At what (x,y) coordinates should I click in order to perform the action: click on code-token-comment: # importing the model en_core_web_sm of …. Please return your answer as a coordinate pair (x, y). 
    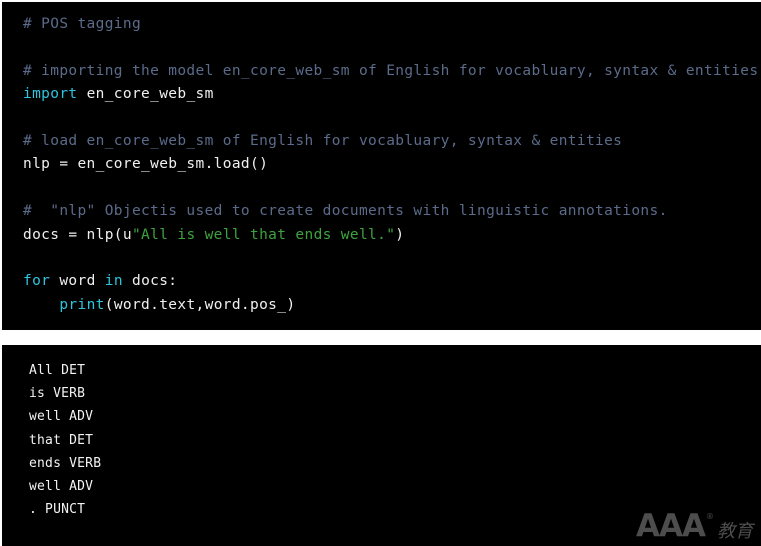
    Looking at the image, I should click on (391, 70).